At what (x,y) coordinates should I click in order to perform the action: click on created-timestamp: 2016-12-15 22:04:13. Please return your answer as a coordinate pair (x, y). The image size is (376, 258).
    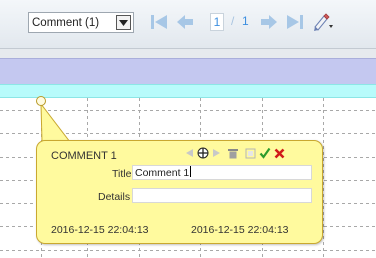
    Looking at the image, I should click on (100, 230).